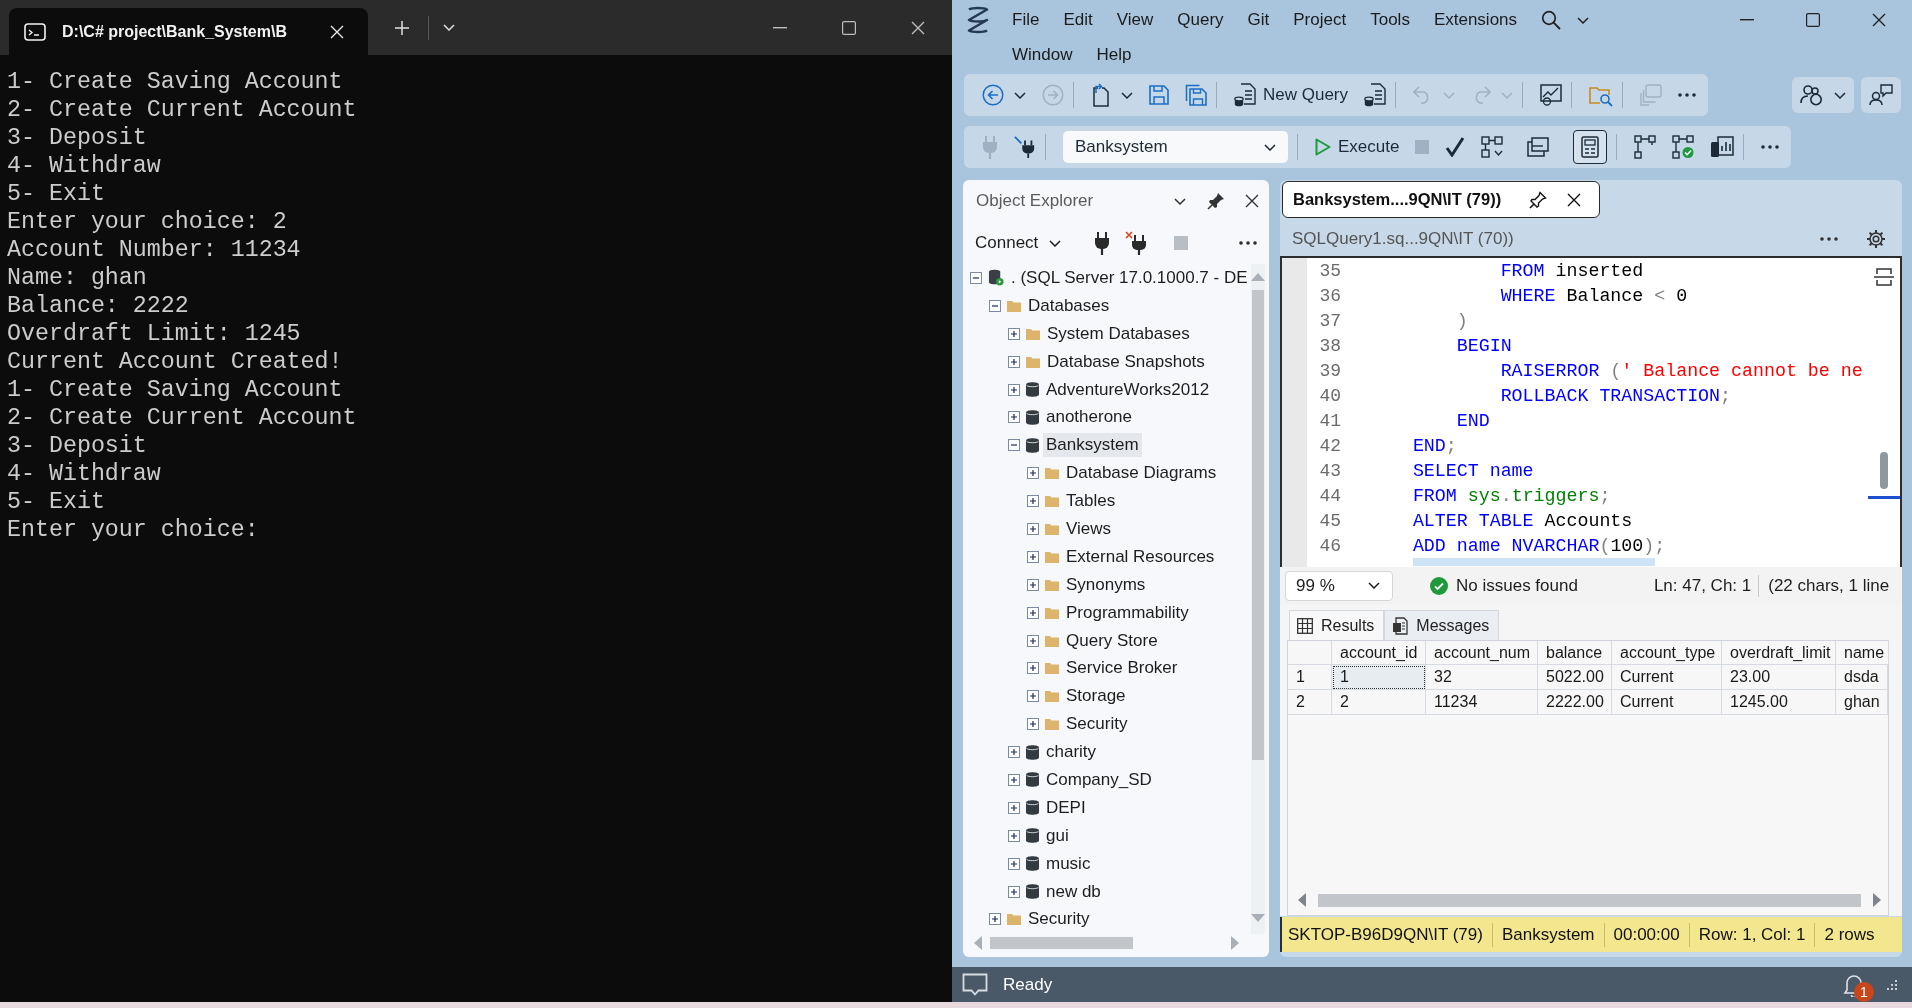  I want to click on tree-item: Database Diagrams, so click(1141, 473).